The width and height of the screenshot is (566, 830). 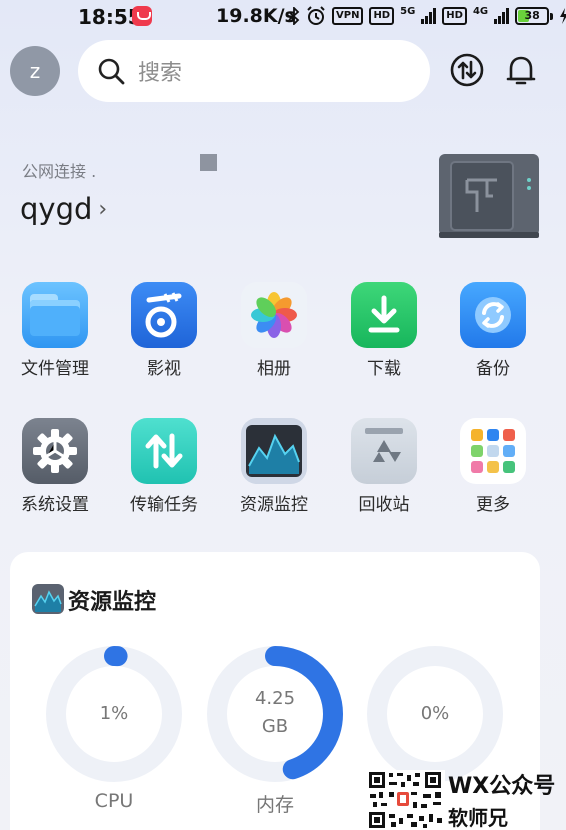 I want to click on storage-value: 0%, so click(x=435, y=713).